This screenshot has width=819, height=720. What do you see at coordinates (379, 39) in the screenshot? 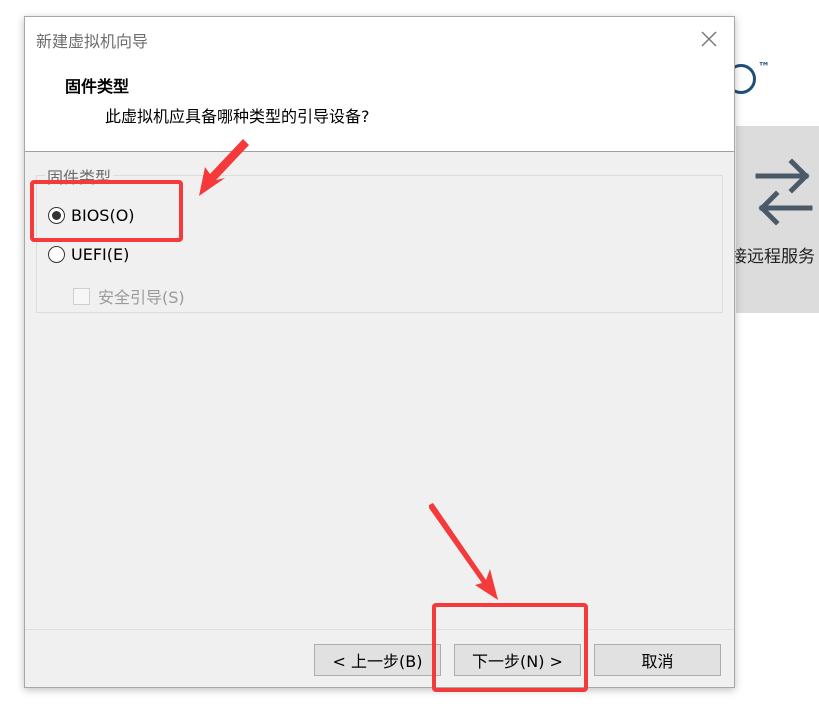
I see `dialog-titlebar: 新建虚拟机向导` at bounding box center [379, 39].